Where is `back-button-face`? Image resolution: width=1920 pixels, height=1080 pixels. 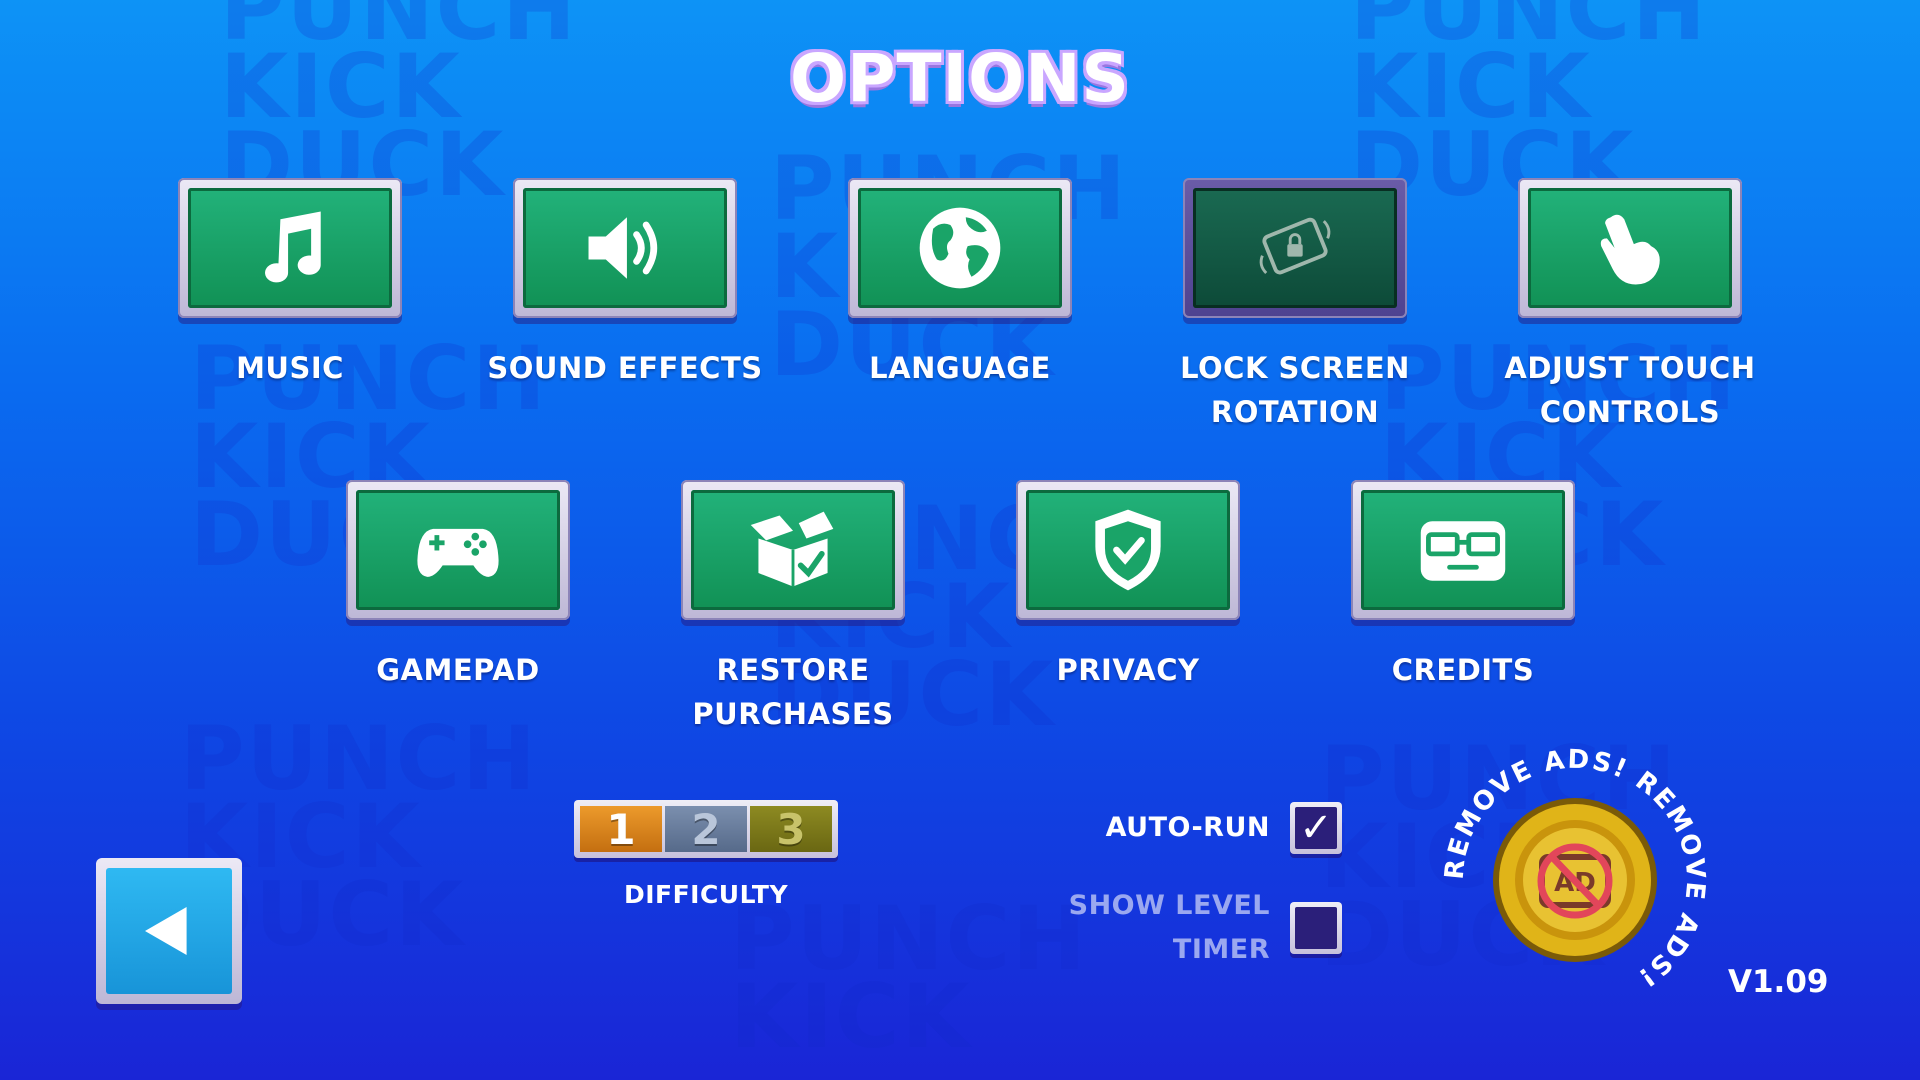 back-button-face is located at coordinates (169, 931).